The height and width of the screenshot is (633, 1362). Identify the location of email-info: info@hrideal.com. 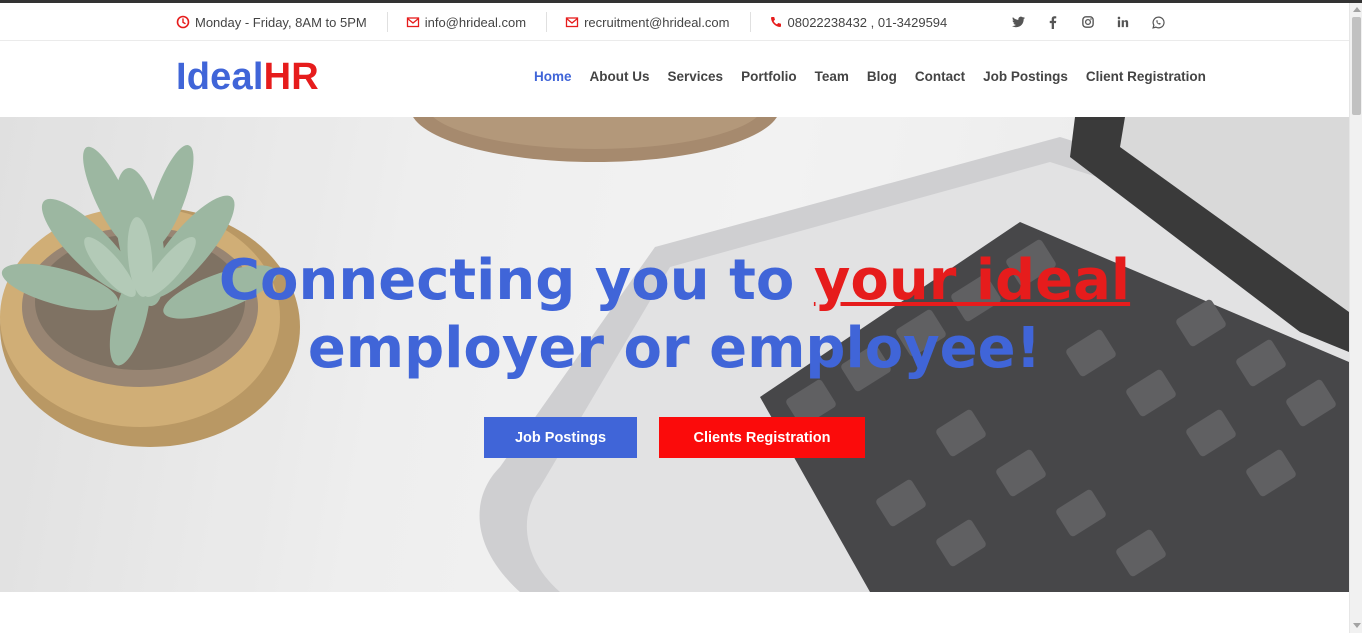
(466, 22).